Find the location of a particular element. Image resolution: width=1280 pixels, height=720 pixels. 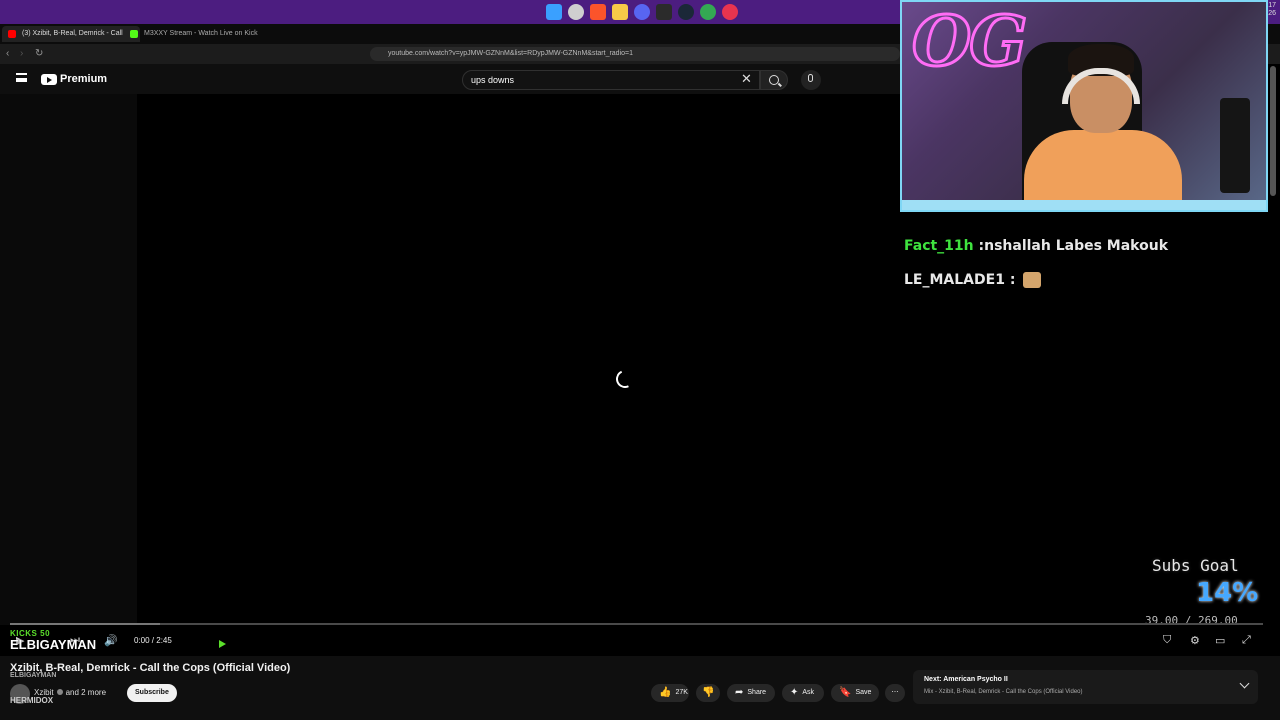

subs-goal-title: Subs Goal is located at coordinates (1195, 565).